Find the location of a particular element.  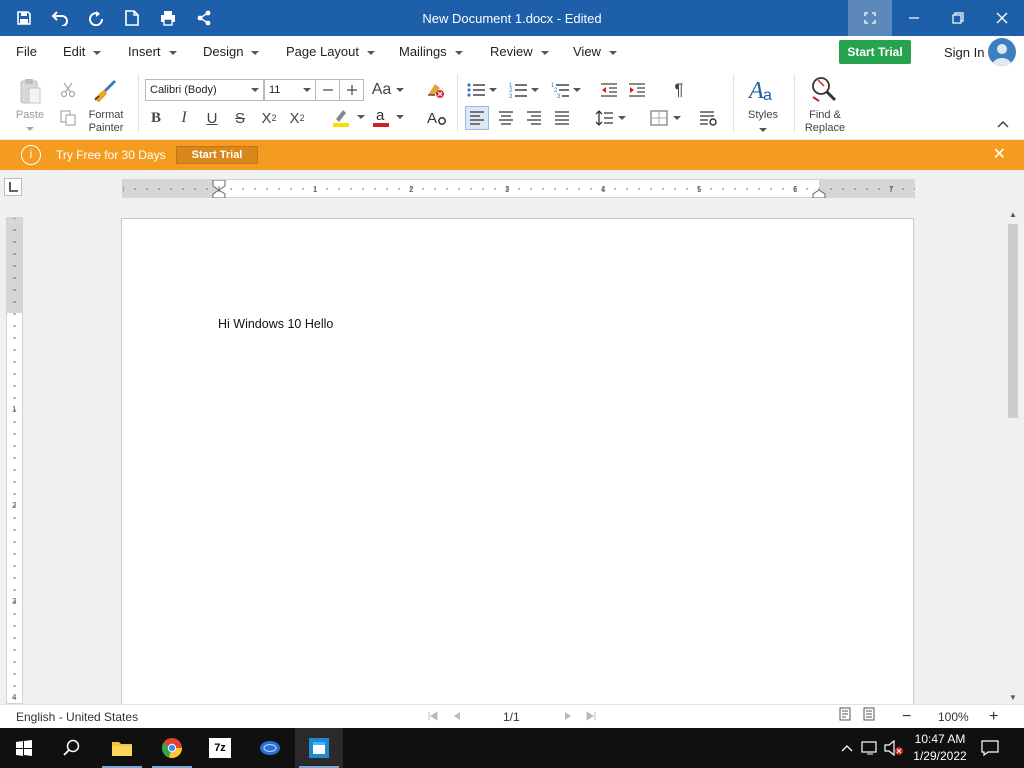

word-processor-taskbar-icon is located at coordinates (319, 748).